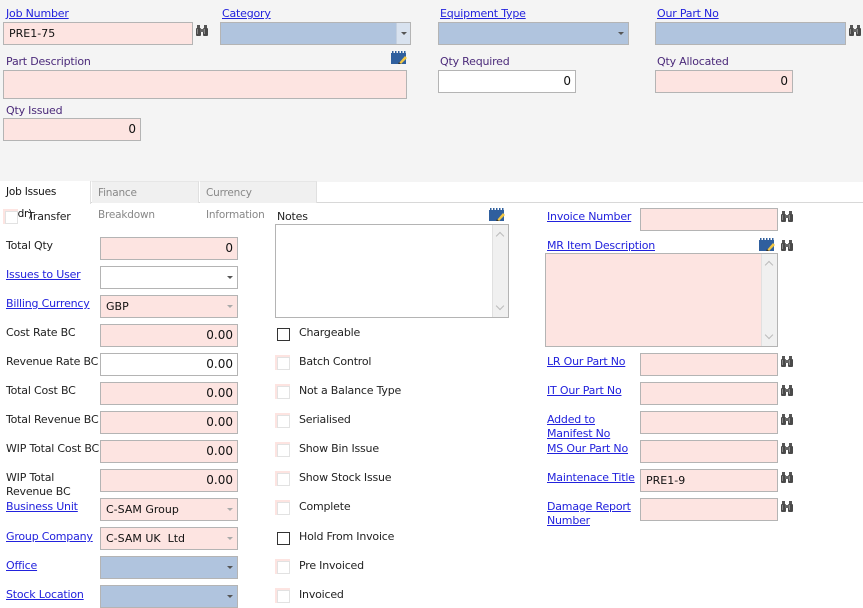 The height and width of the screenshot is (608, 863). What do you see at coordinates (586, 361) in the screenshot?
I see `lr-our-part-no-label: LR Our Part No` at bounding box center [586, 361].